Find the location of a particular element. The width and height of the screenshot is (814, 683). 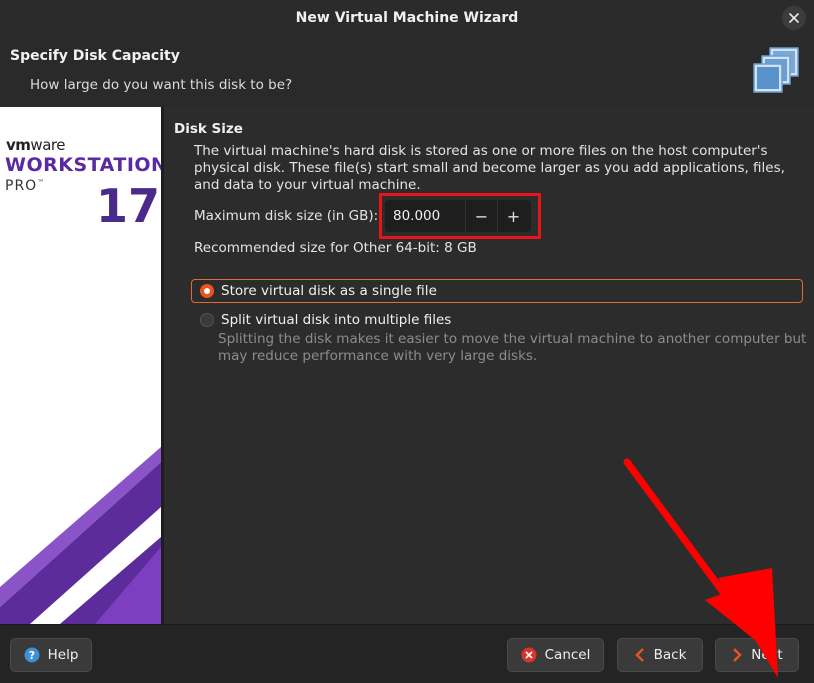

back-label: Back is located at coordinates (670, 655).